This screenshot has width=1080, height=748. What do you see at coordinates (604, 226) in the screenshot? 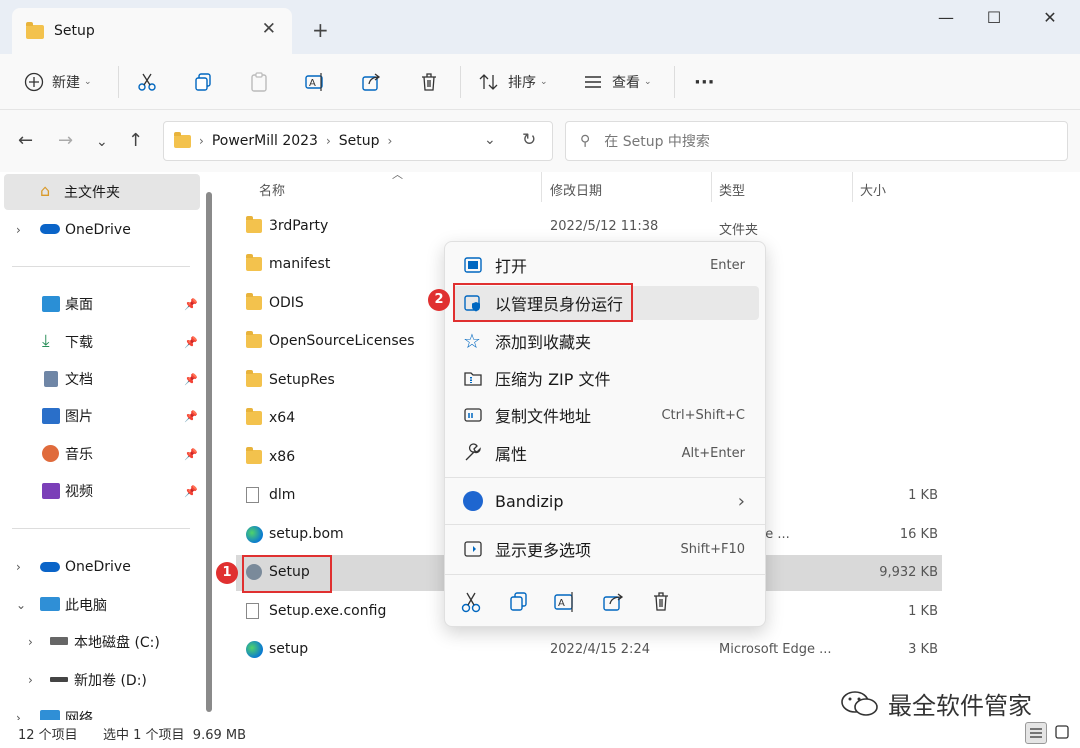
I see `file-date: 2022/5/12 11:38` at bounding box center [604, 226].